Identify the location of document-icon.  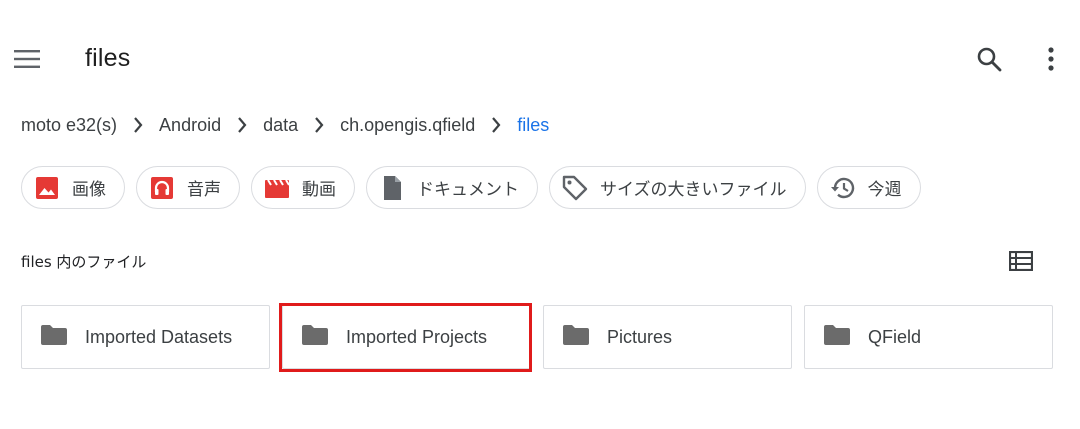
(392, 188).